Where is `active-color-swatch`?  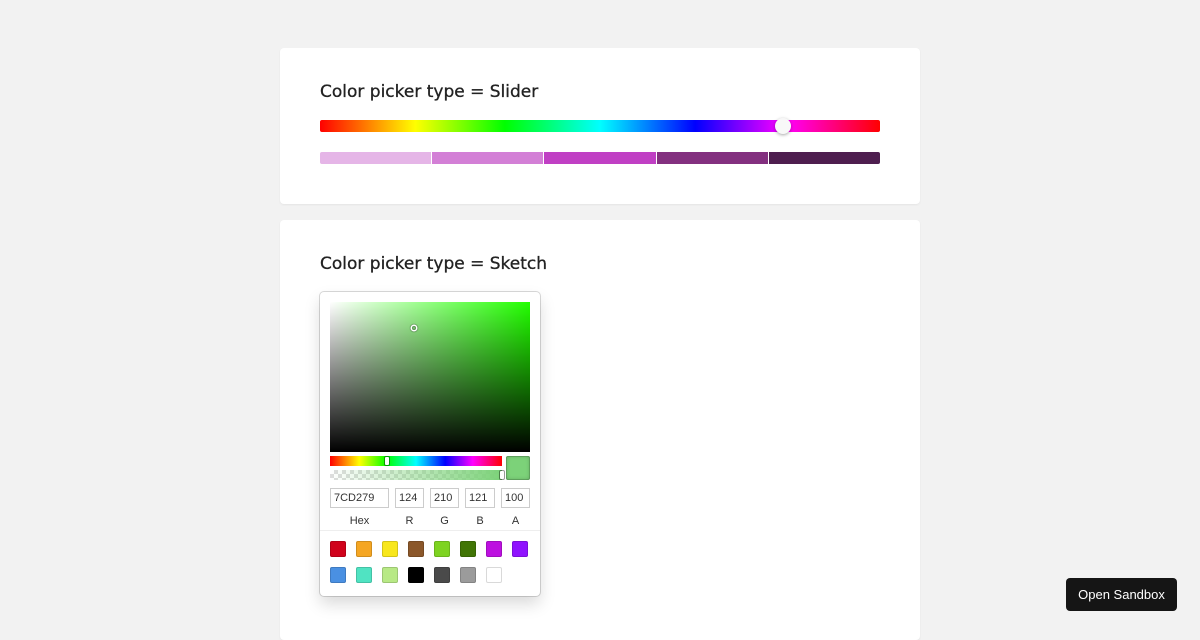 active-color-swatch is located at coordinates (518, 468).